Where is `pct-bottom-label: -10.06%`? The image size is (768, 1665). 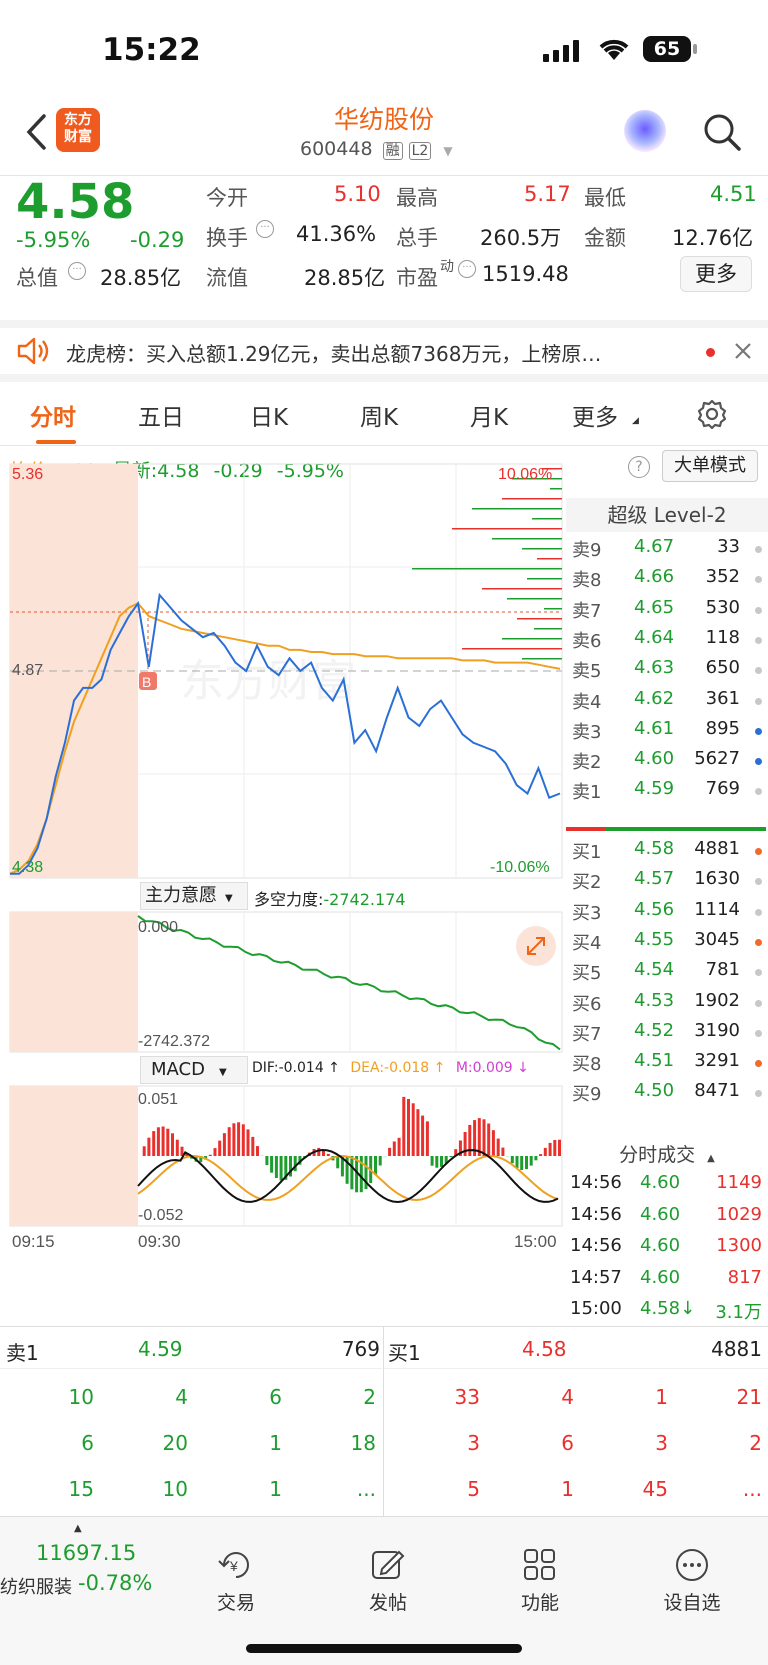
pct-bottom-label: -10.06% is located at coordinates (520, 867).